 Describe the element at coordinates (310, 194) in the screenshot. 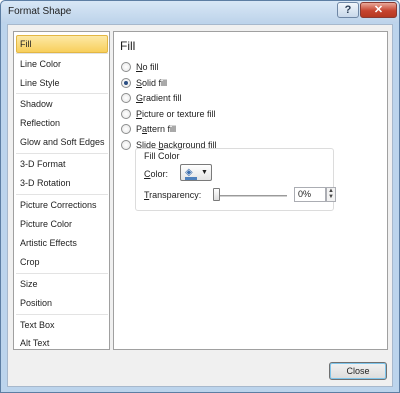

I see `transparency-input: 0%` at that location.